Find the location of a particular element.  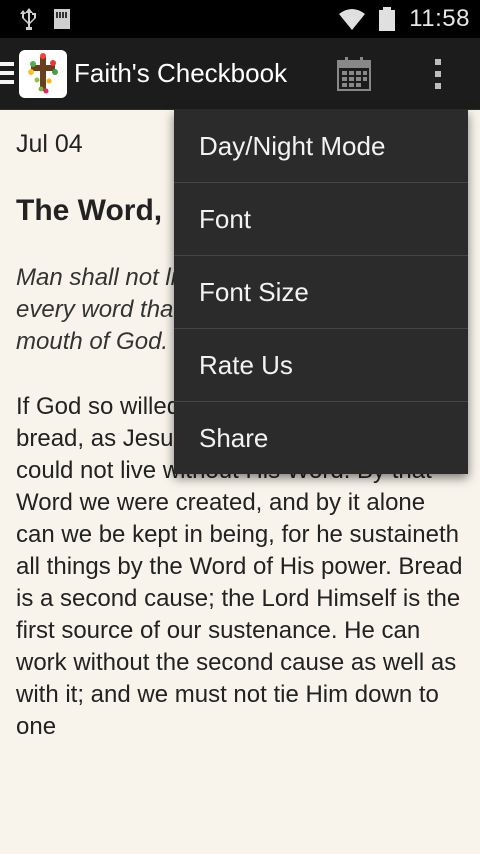

wifi-icon is located at coordinates (352, 19).